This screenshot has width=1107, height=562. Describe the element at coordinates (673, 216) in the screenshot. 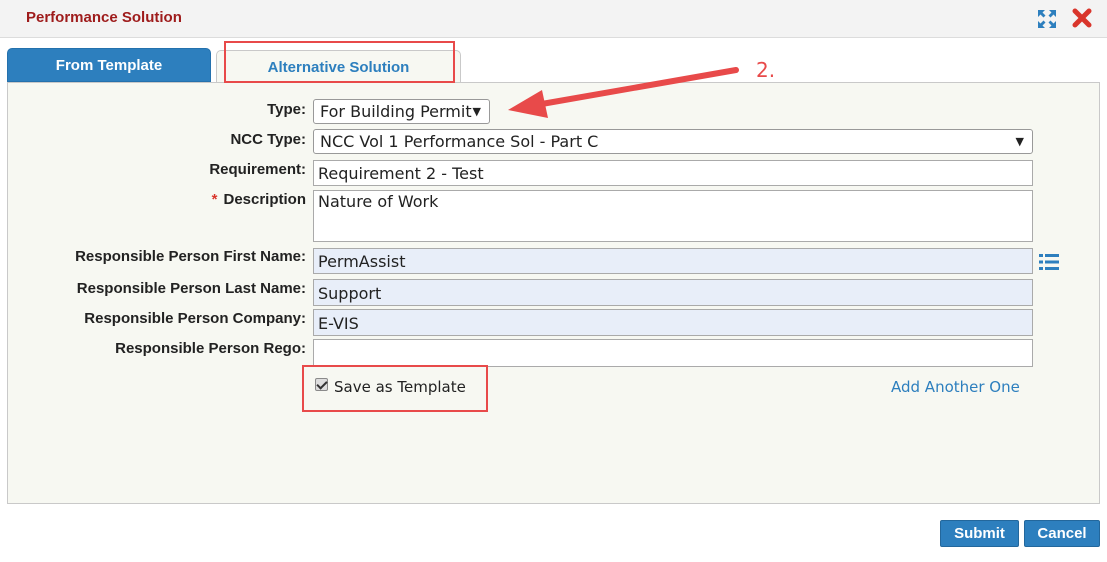

I see `description-textarea: Nature of Work` at that location.